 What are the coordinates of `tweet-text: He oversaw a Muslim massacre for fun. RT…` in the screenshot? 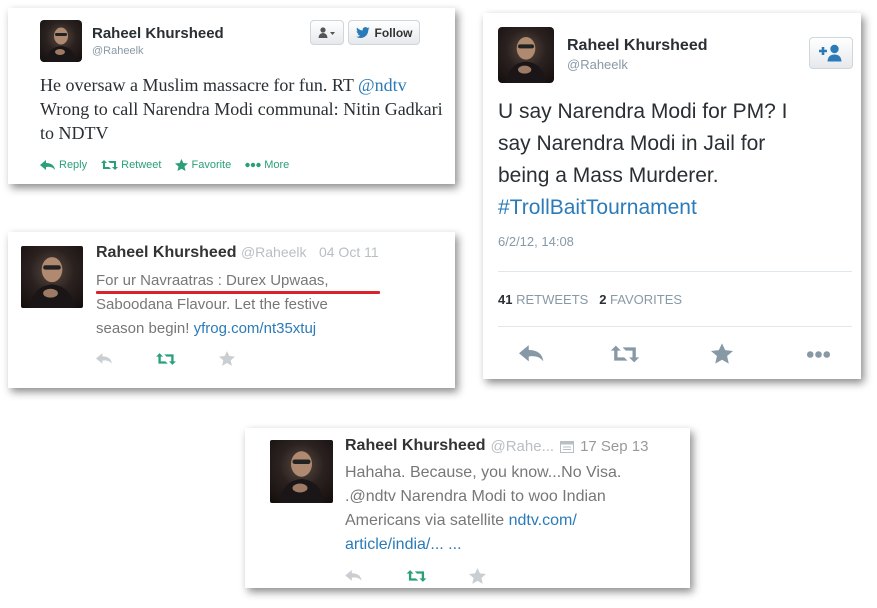 It's located at (241, 109).